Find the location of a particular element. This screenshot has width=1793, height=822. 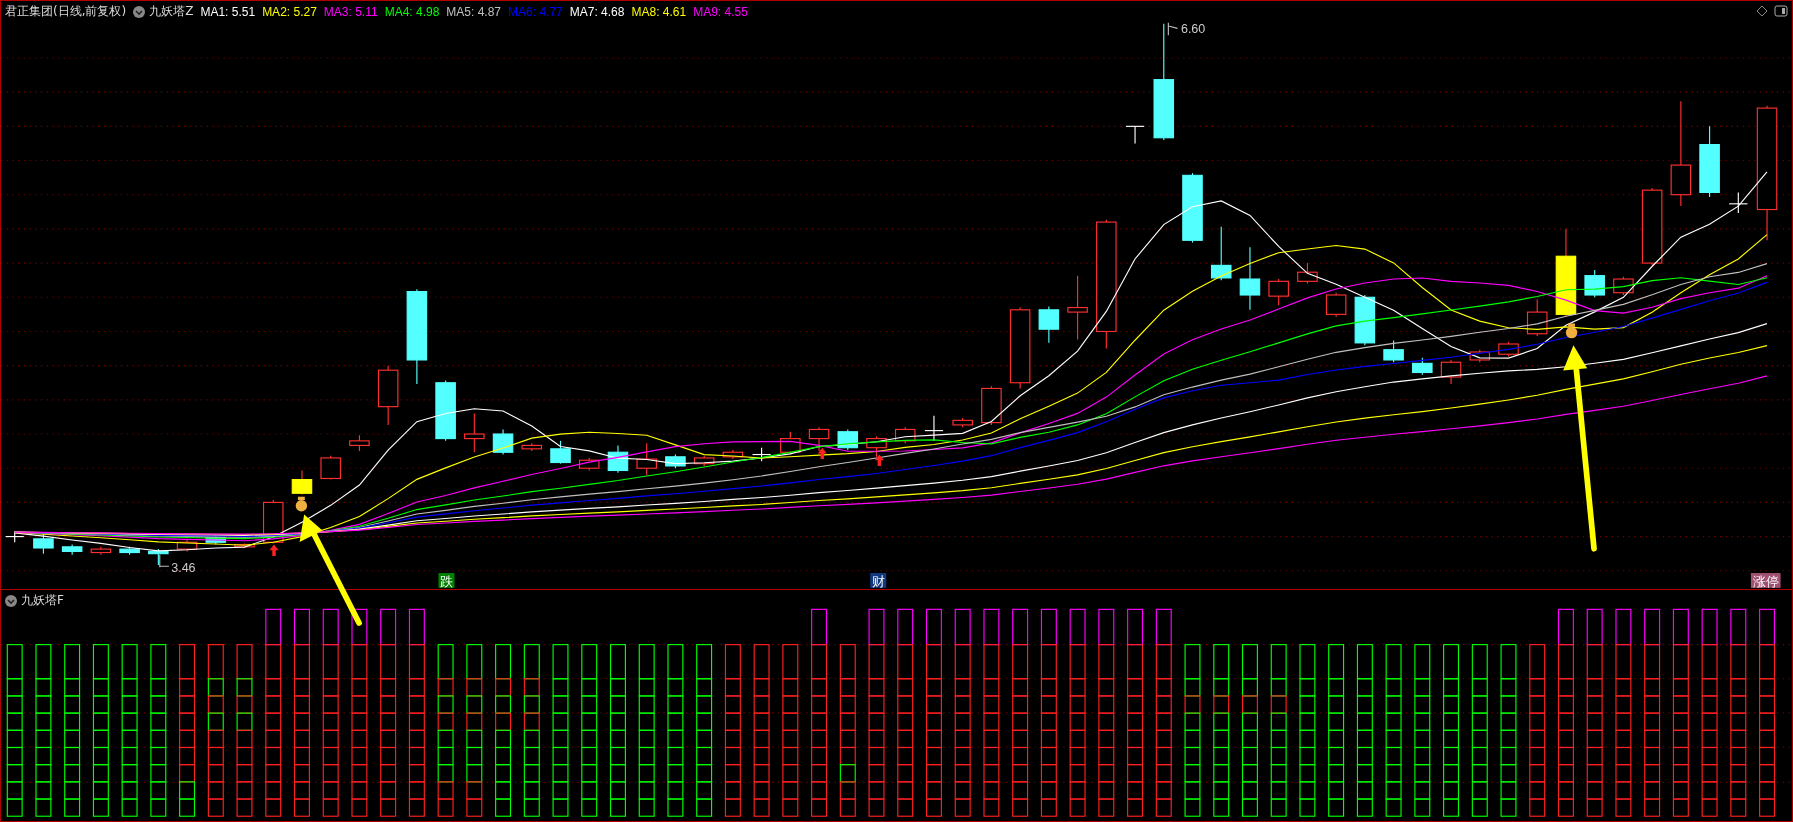

moving-average-value: MA5: 4.87 is located at coordinates (474, 11).